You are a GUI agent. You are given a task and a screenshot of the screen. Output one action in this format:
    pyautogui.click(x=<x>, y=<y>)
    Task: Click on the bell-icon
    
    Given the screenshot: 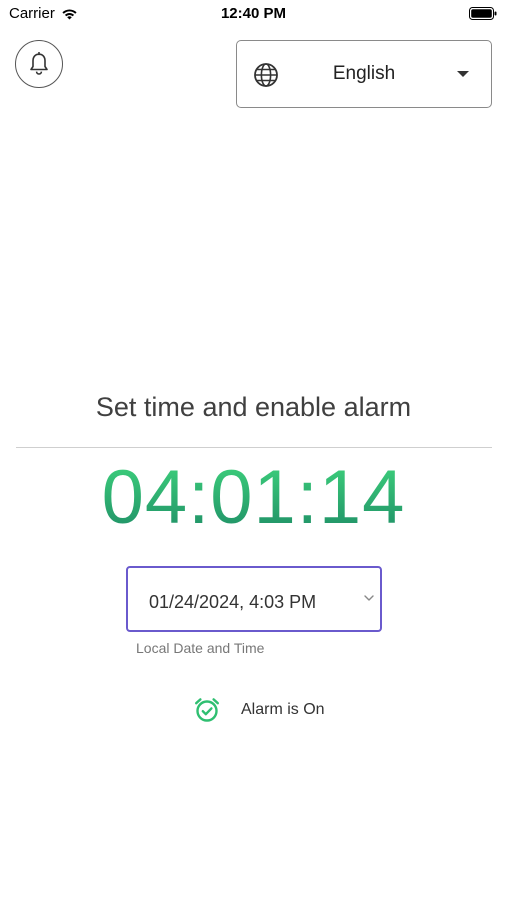 What is the action you would take?
    pyautogui.click(x=39, y=63)
    